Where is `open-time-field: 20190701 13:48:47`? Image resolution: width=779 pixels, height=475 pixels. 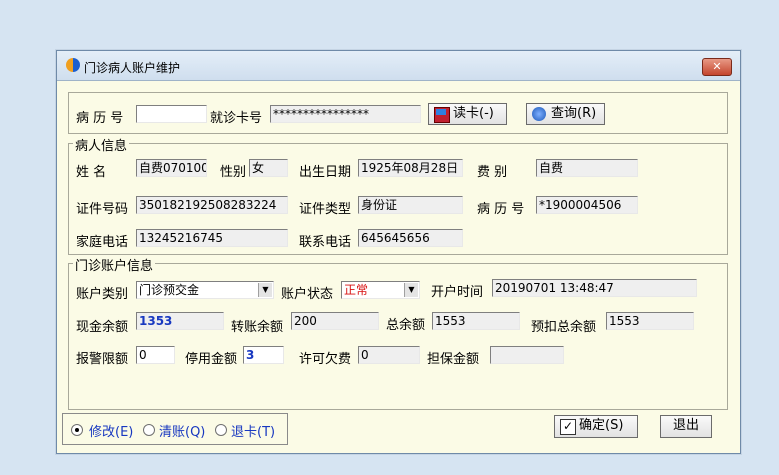 open-time-field: 20190701 13:48:47 is located at coordinates (594, 288).